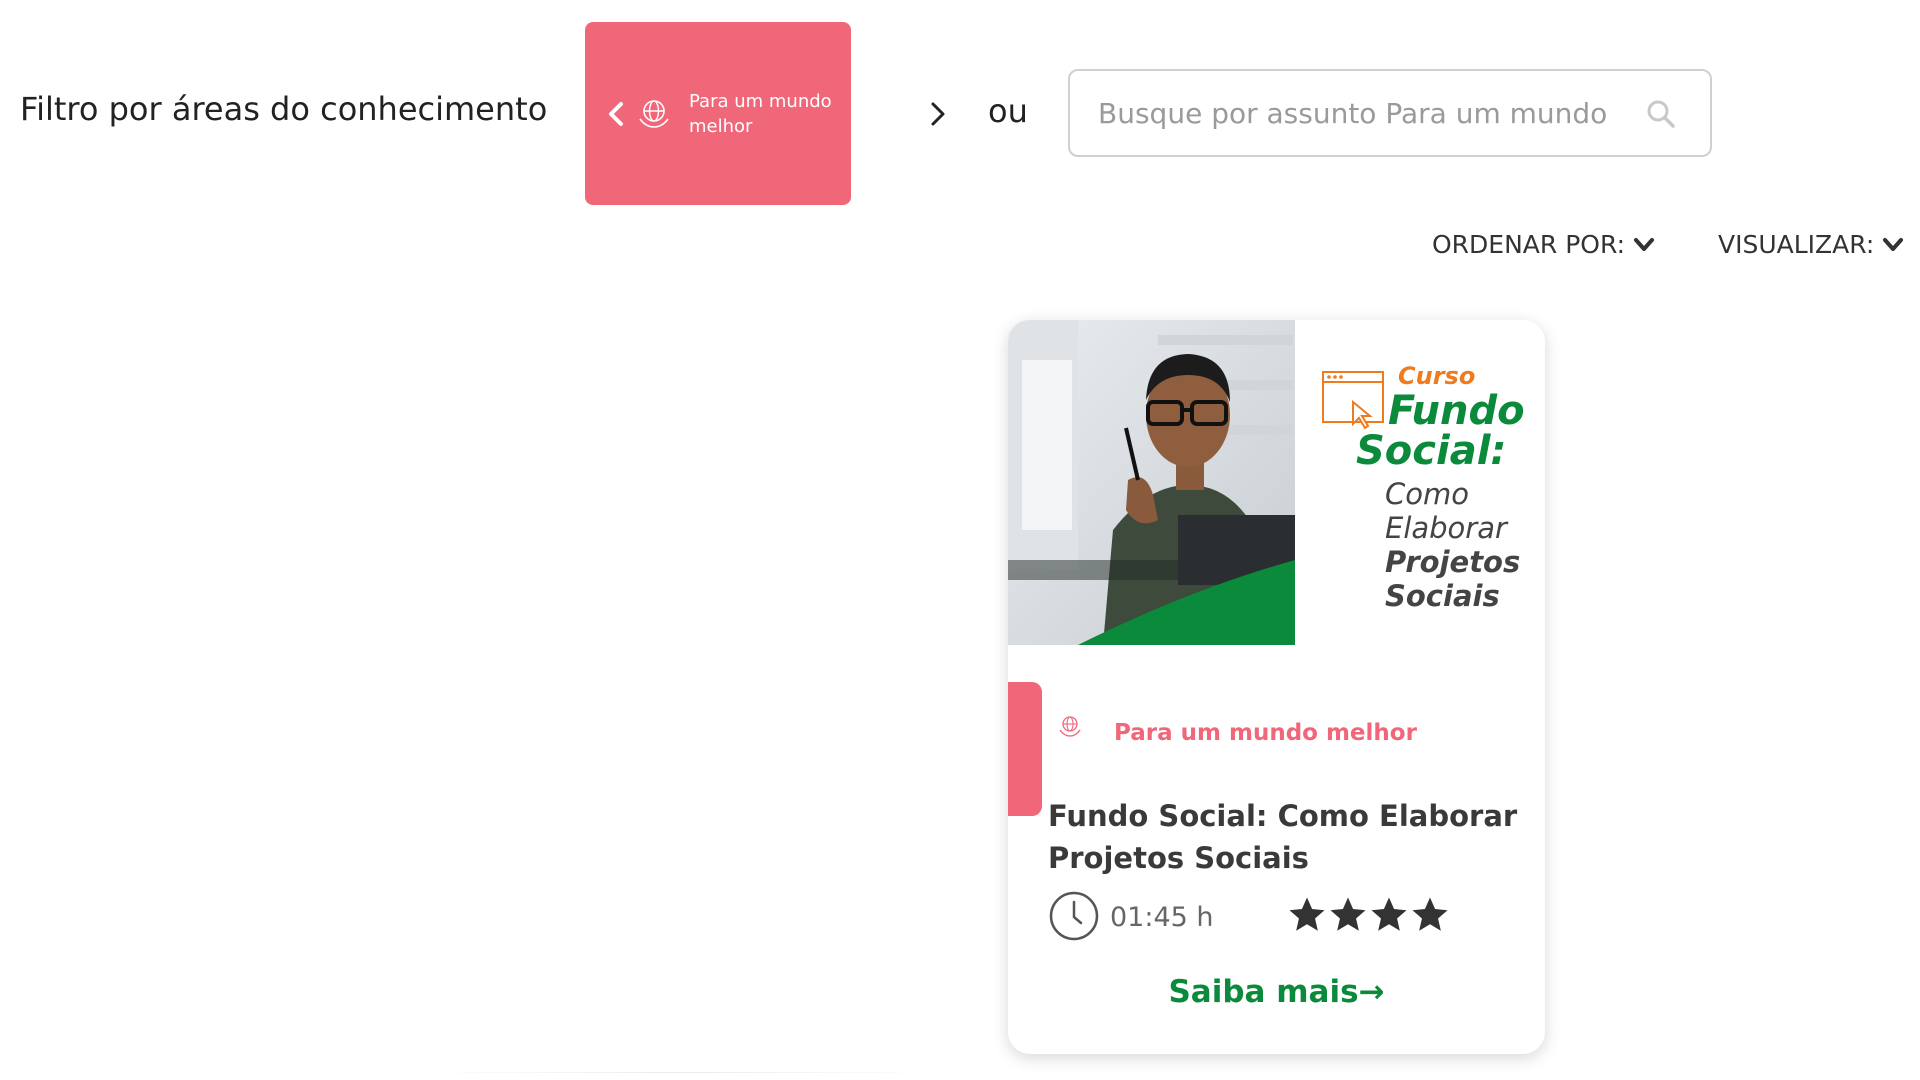  What do you see at coordinates (938, 114) in the screenshot?
I see `chevron-right-icon` at bounding box center [938, 114].